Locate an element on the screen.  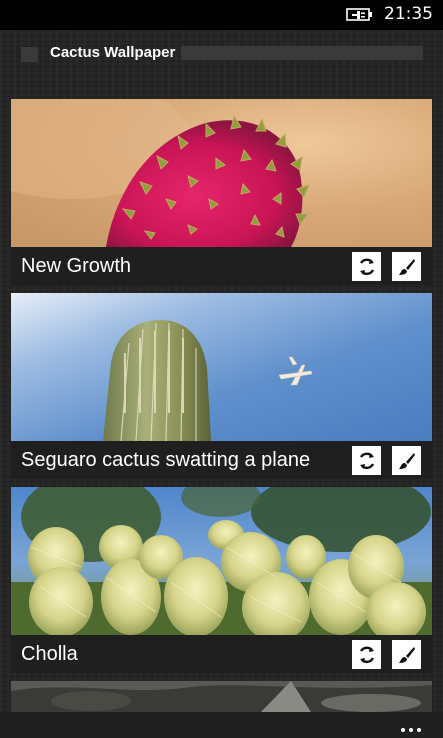
wallpaper-card-partial is located at coordinates (221, 696).